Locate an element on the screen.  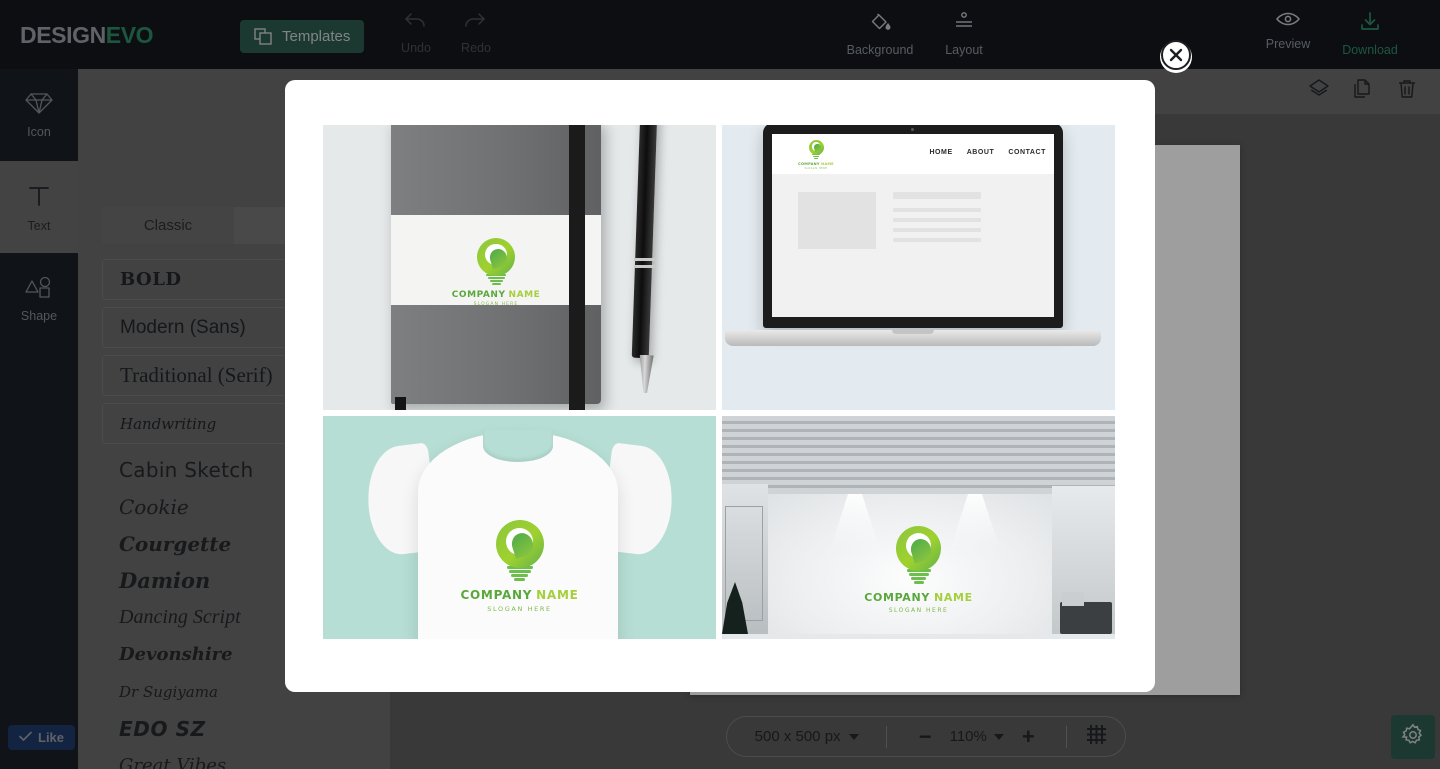
ceiling-panels is located at coordinates (918, 453).